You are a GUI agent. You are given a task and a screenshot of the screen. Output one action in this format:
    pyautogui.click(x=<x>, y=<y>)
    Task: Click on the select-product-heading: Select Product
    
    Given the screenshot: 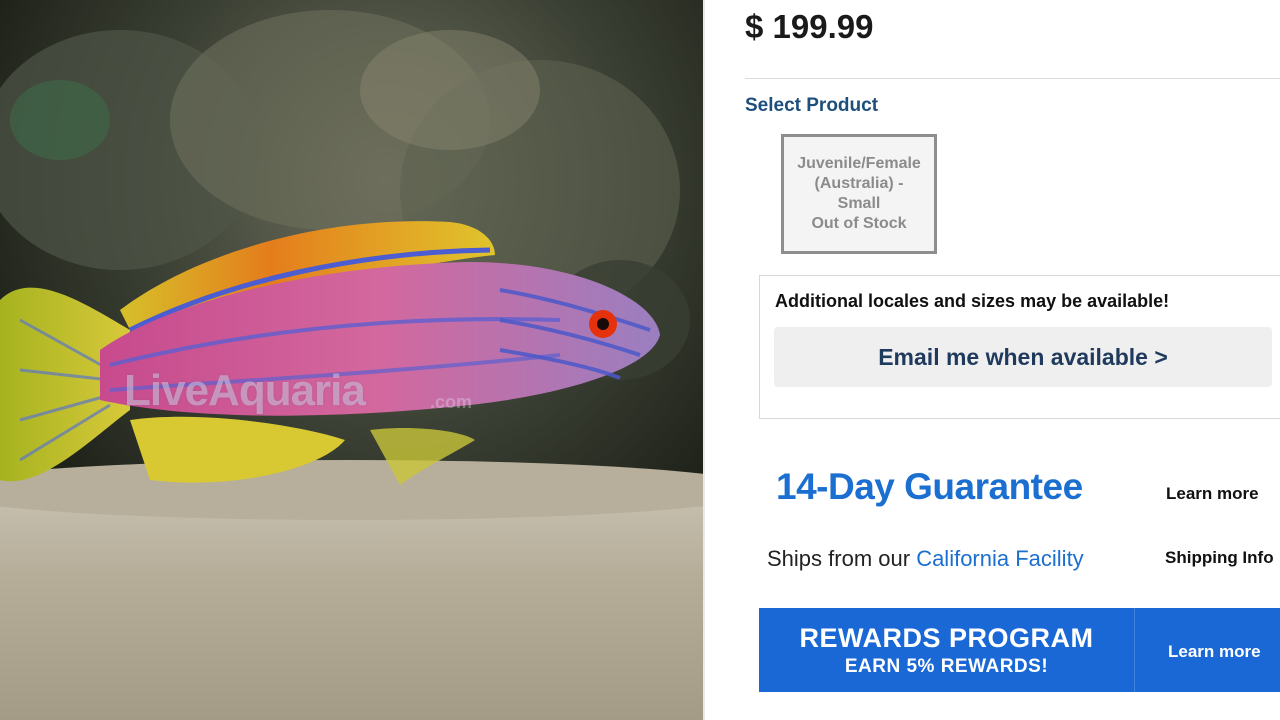 What is the action you would take?
    pyautogui.click(x=812, y=105)
    